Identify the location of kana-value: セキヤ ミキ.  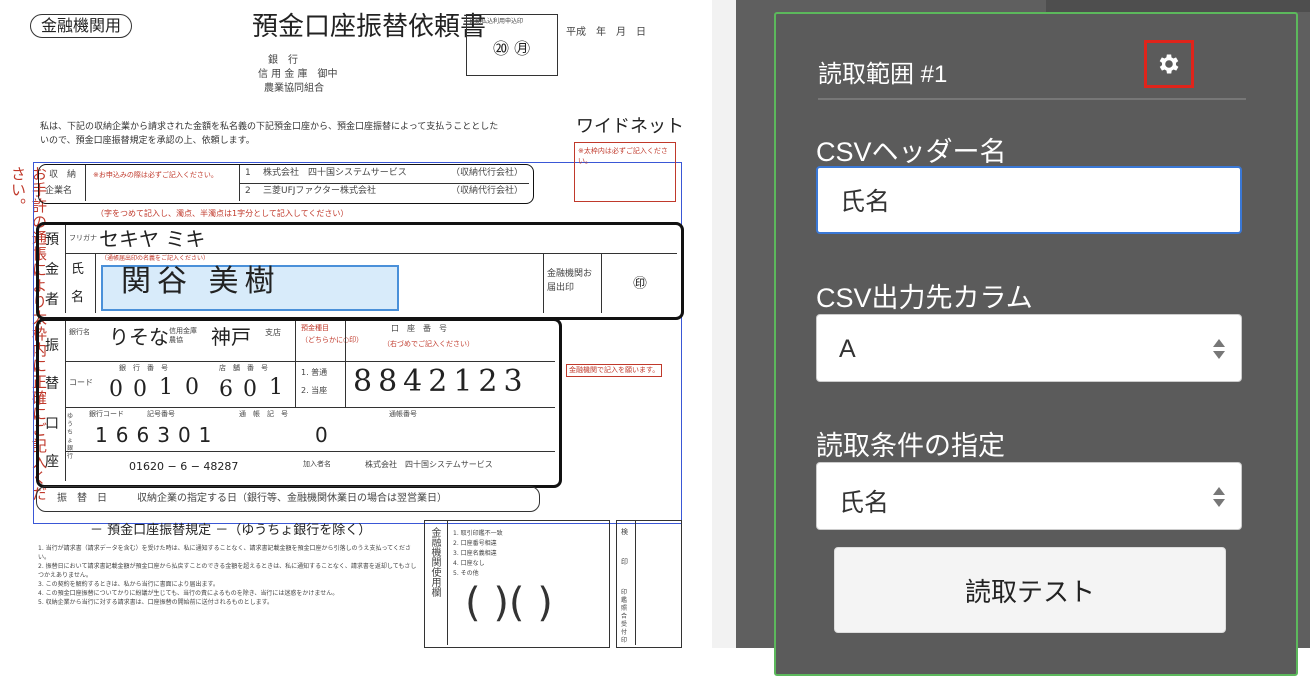
(152, 239).